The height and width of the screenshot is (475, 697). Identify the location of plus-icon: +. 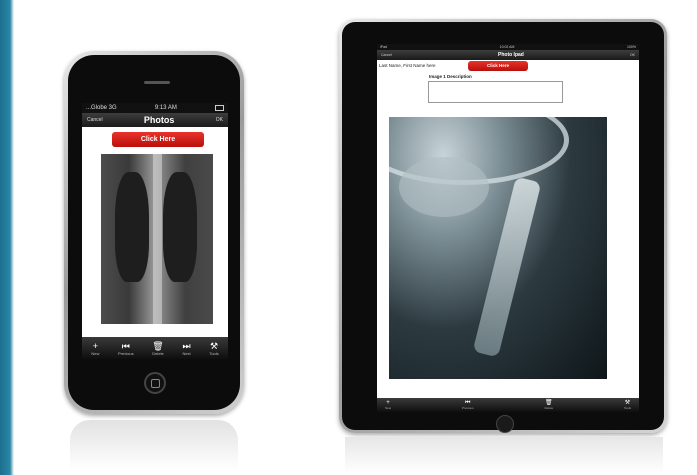
(95, 345).